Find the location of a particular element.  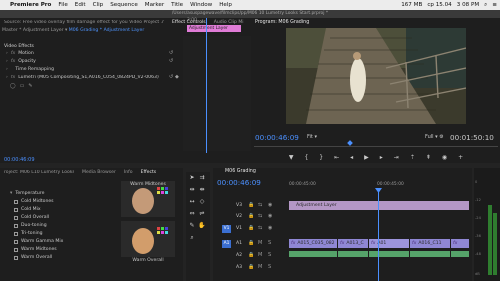

track-header-v3: V3 🔒 ⇆ ◉ is located at coordinates (251, 206).